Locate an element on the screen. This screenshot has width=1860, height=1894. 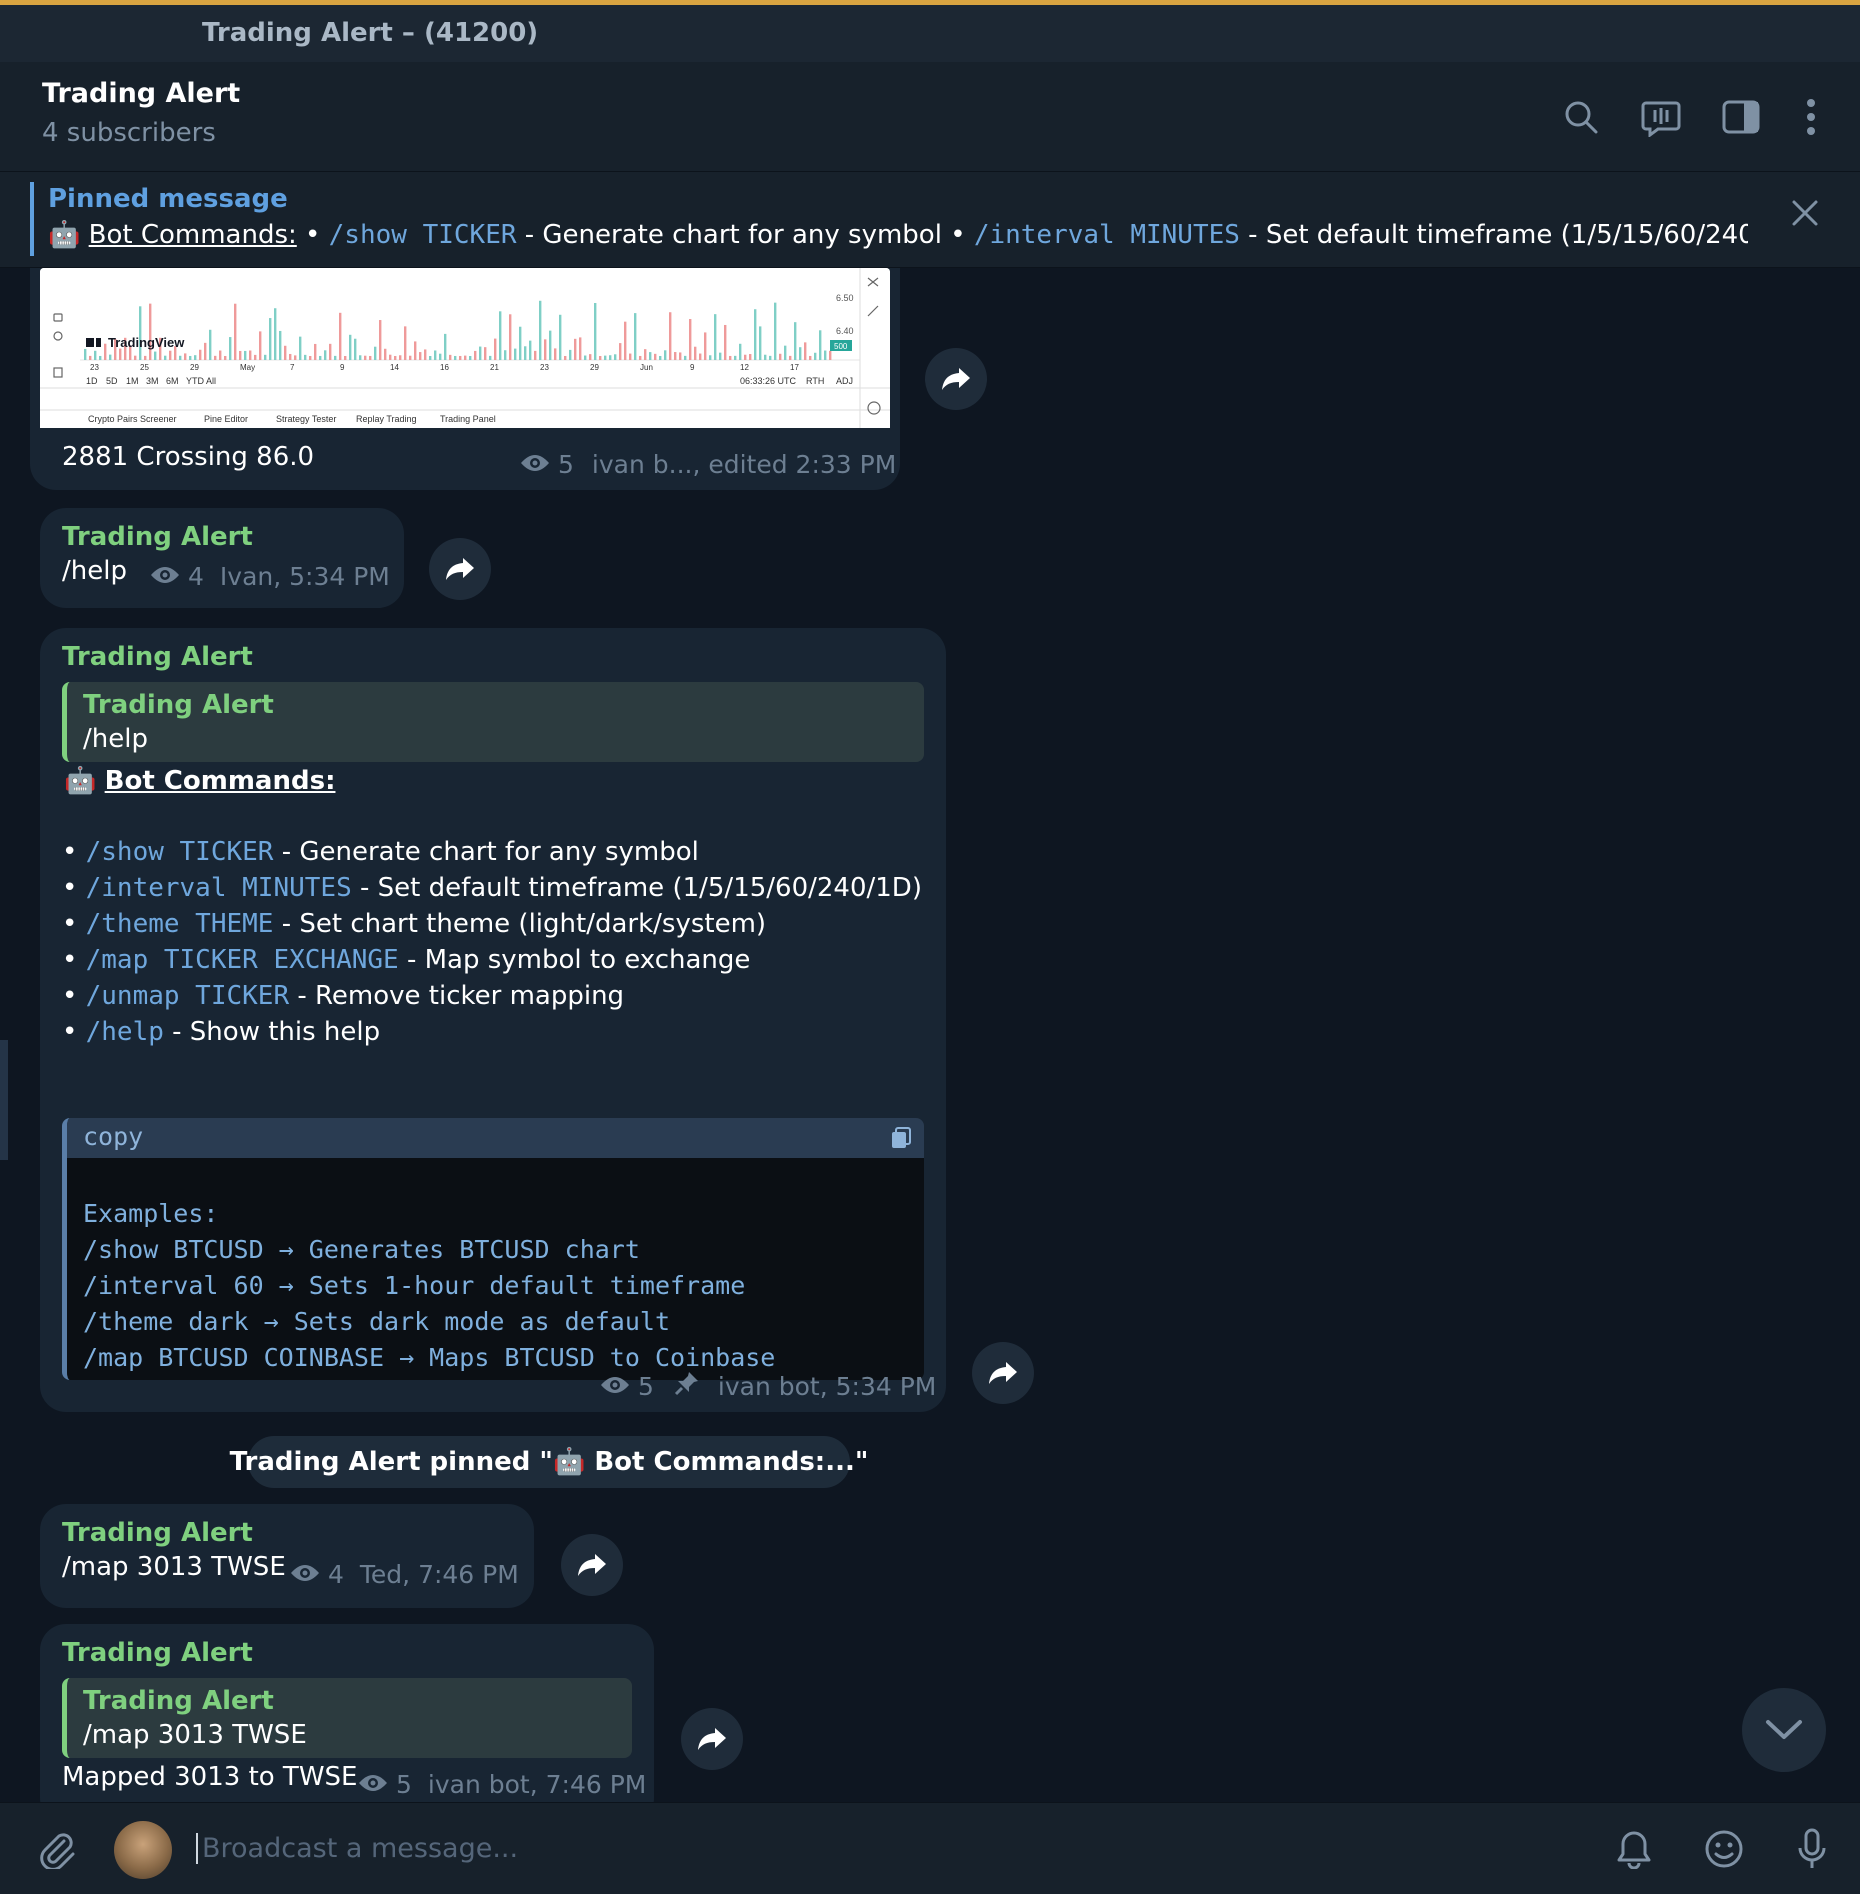
forward-icon is located at coordinates (712, 1739).